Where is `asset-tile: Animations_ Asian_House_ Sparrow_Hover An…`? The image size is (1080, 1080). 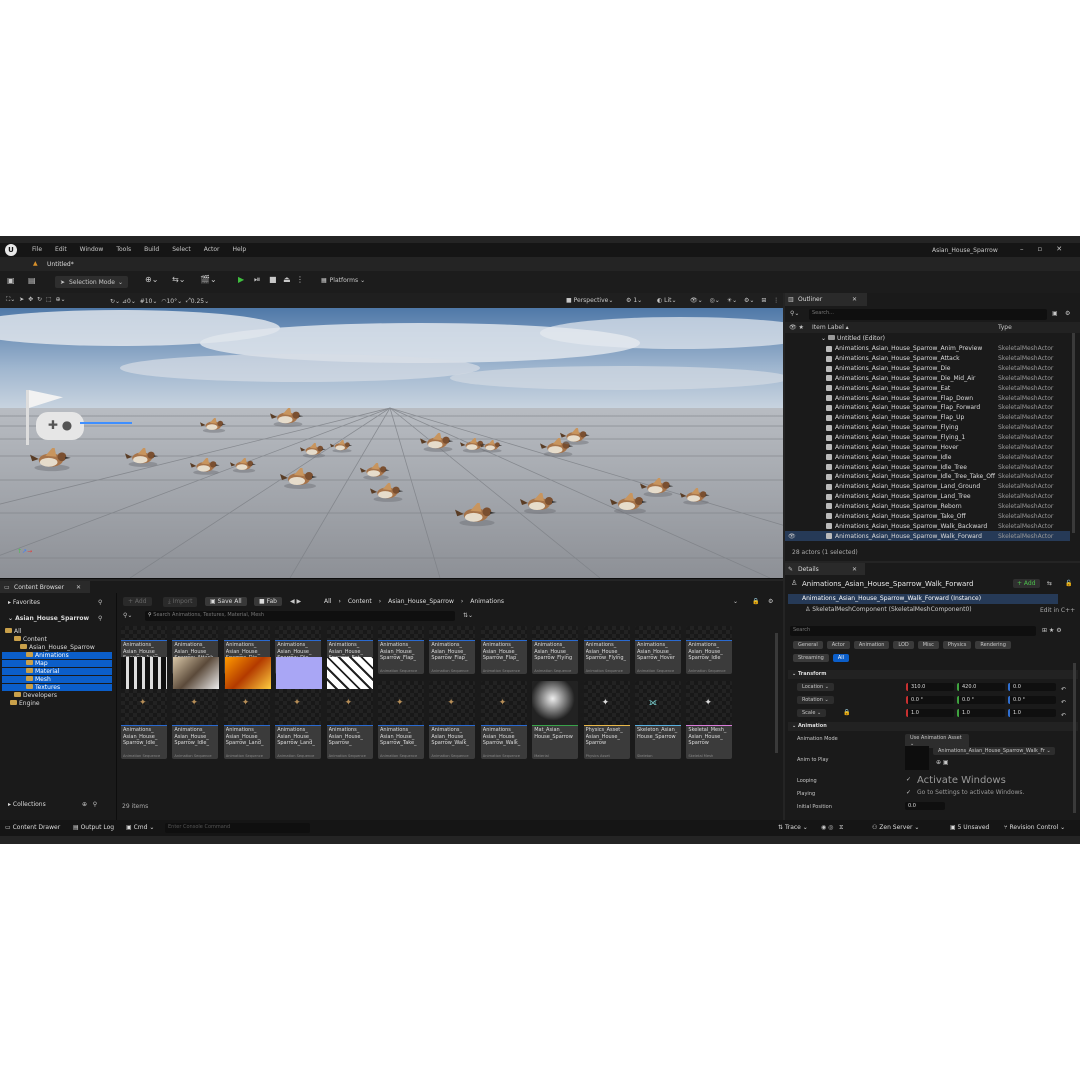 asset-tile: Animations_ Asian_House_ Sparrow_Hover An… is located at coordinates (658, 650).